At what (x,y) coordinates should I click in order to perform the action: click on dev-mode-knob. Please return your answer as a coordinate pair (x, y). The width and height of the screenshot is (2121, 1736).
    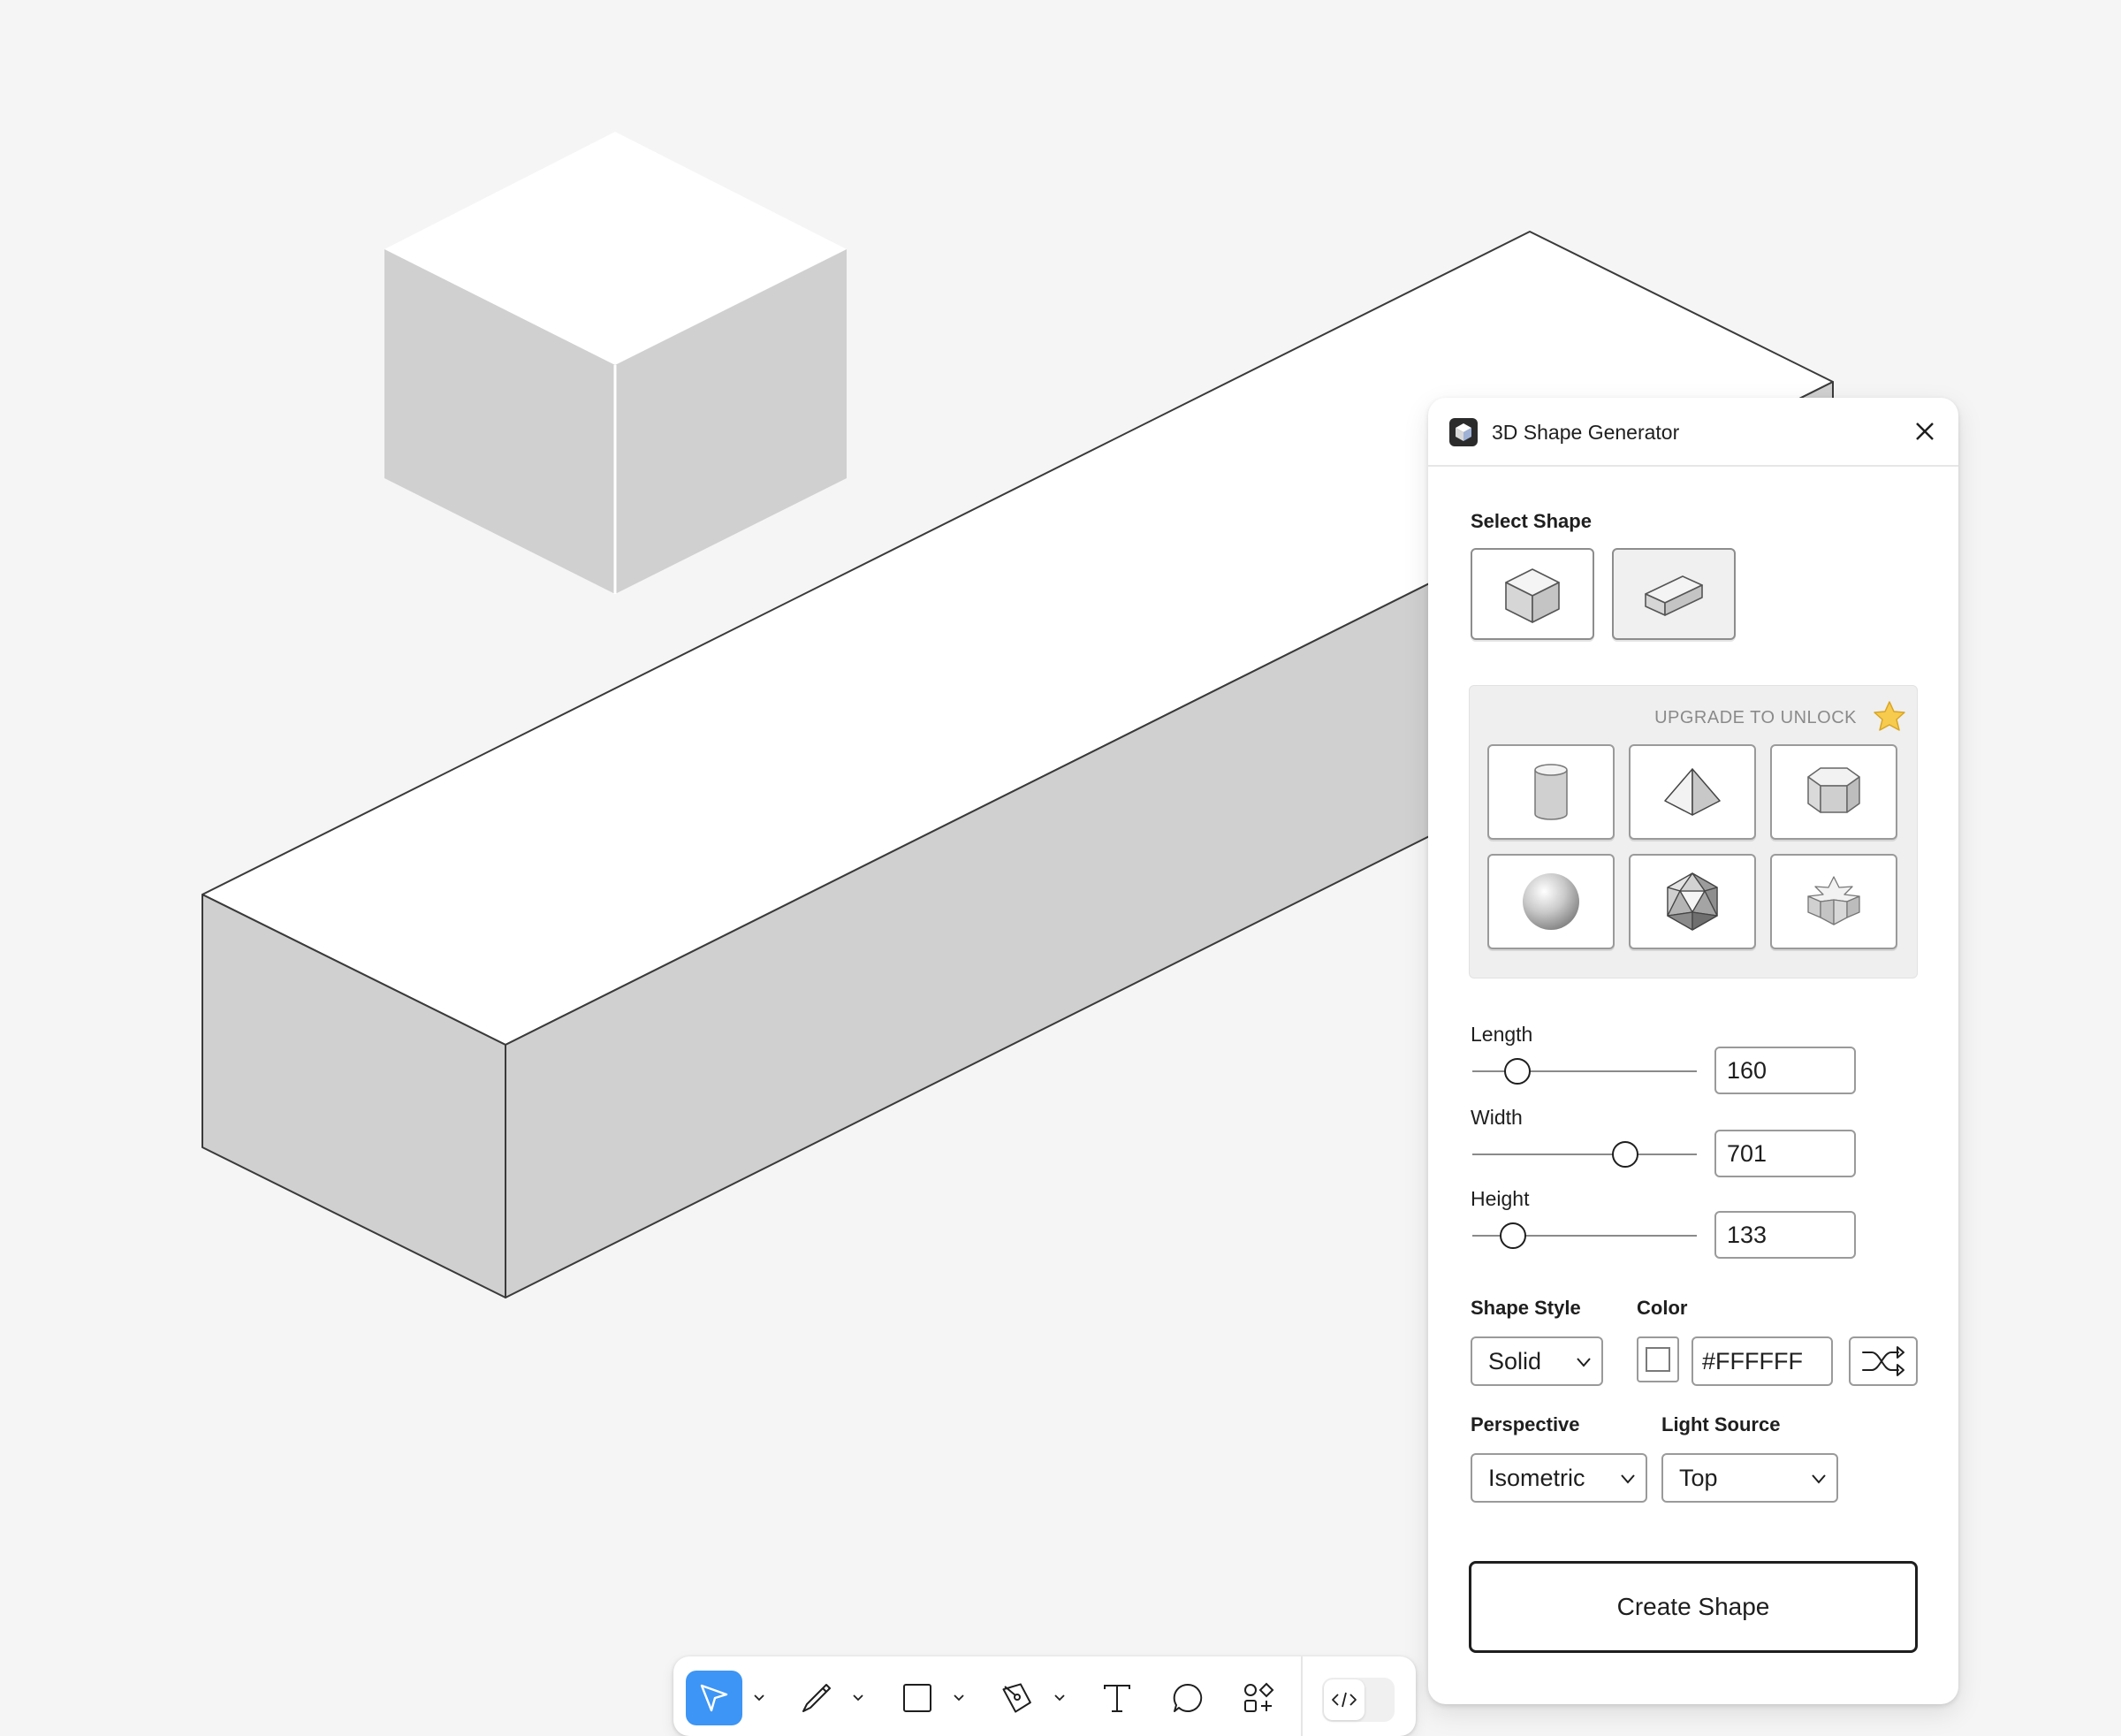
    Looking at the image, I should click on (1344, 1700).